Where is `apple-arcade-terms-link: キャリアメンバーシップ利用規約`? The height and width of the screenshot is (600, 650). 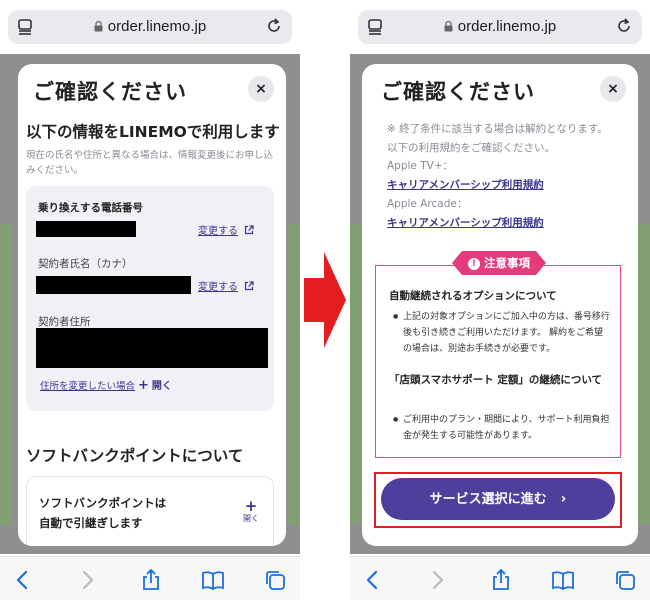
apple-arcade-terms-link: キャリアメンバーシップ利用規約 is located at coordinates (465, 222).